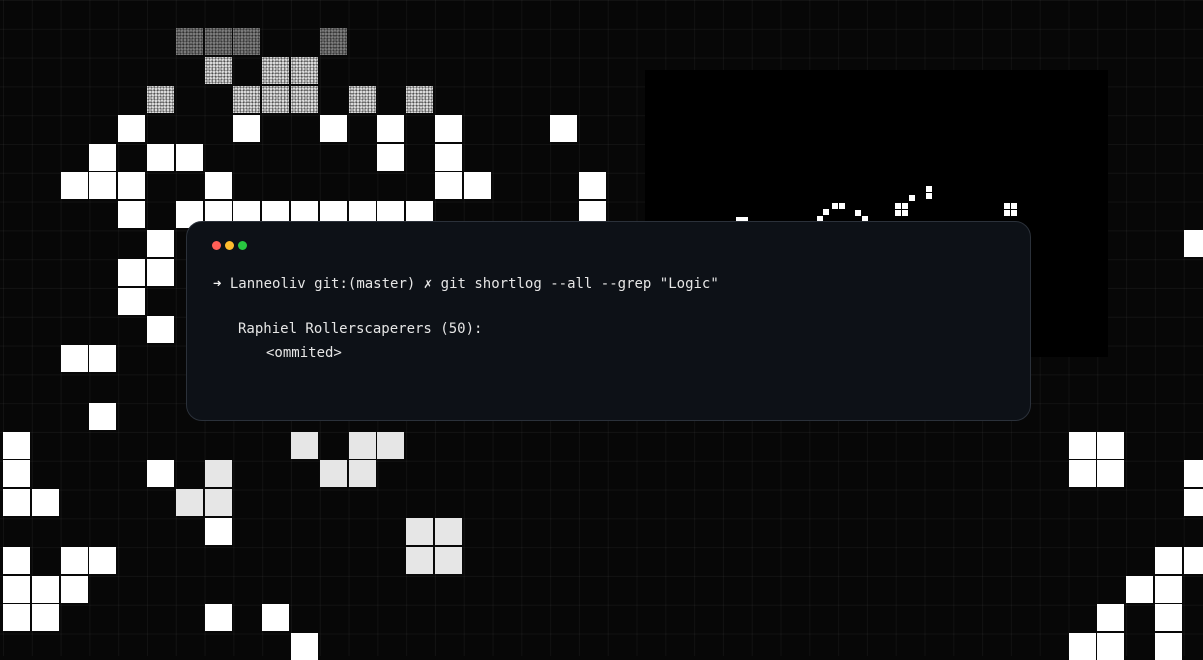 The image size is (1203, 660). I want to click on shortlog-author: Raphiel Rollerscaperers (50):, so click(360, 329).